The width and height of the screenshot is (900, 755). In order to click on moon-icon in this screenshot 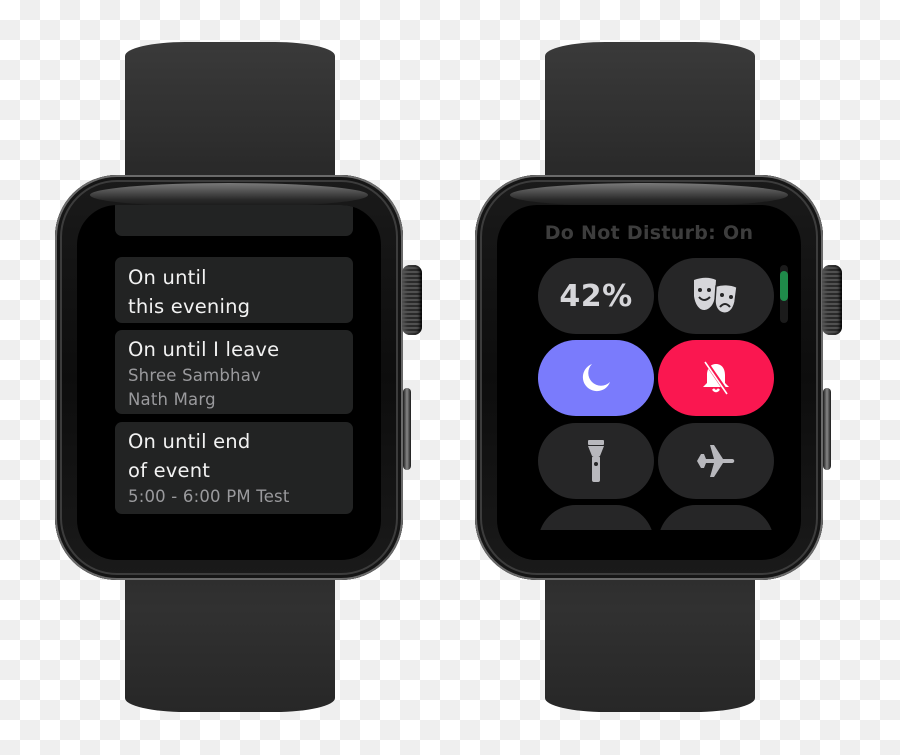, I will do `click(596, 378)`.